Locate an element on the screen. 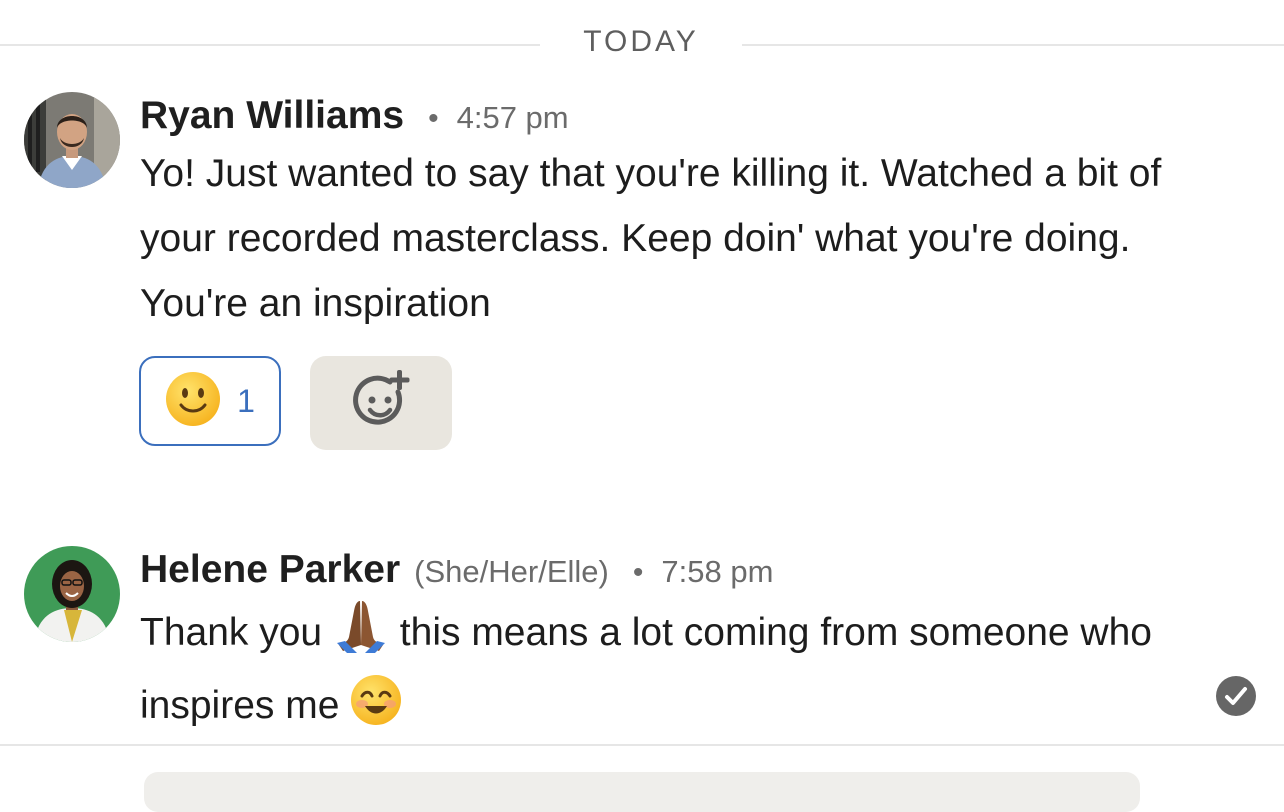 The height and width of the screenshot is (812, 1284). reaction-button: 1 is located at coordinates (210, 401).